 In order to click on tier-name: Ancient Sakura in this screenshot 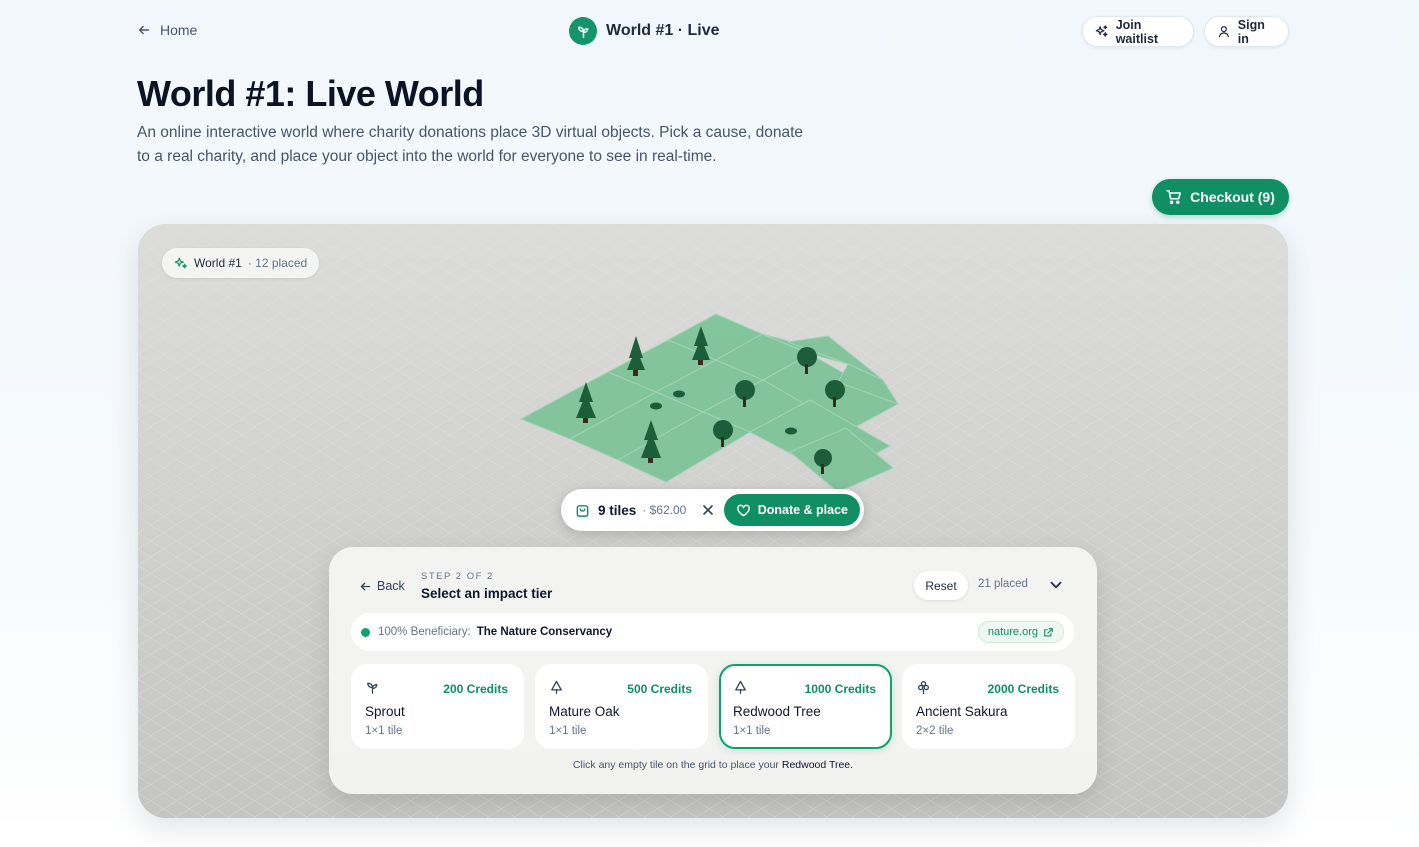, I will do `click(962, 711)`.